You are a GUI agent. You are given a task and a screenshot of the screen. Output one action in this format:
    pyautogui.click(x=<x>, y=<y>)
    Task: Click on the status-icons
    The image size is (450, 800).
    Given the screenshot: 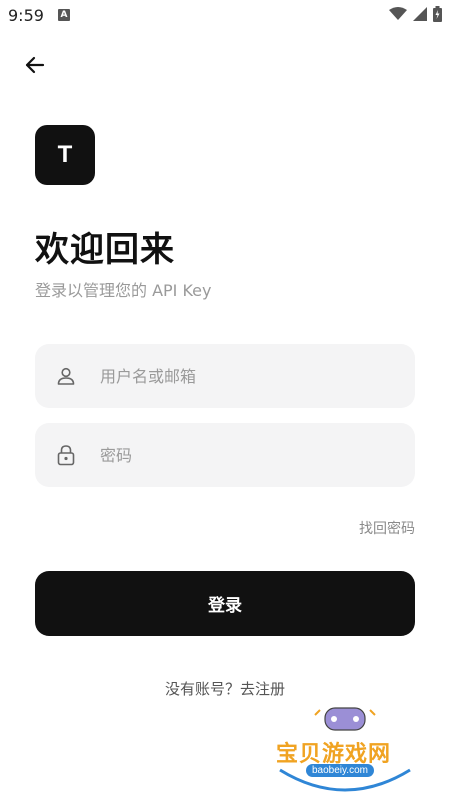 What is the action you would take?
    pyautogui.click(x=415, y=14)
    